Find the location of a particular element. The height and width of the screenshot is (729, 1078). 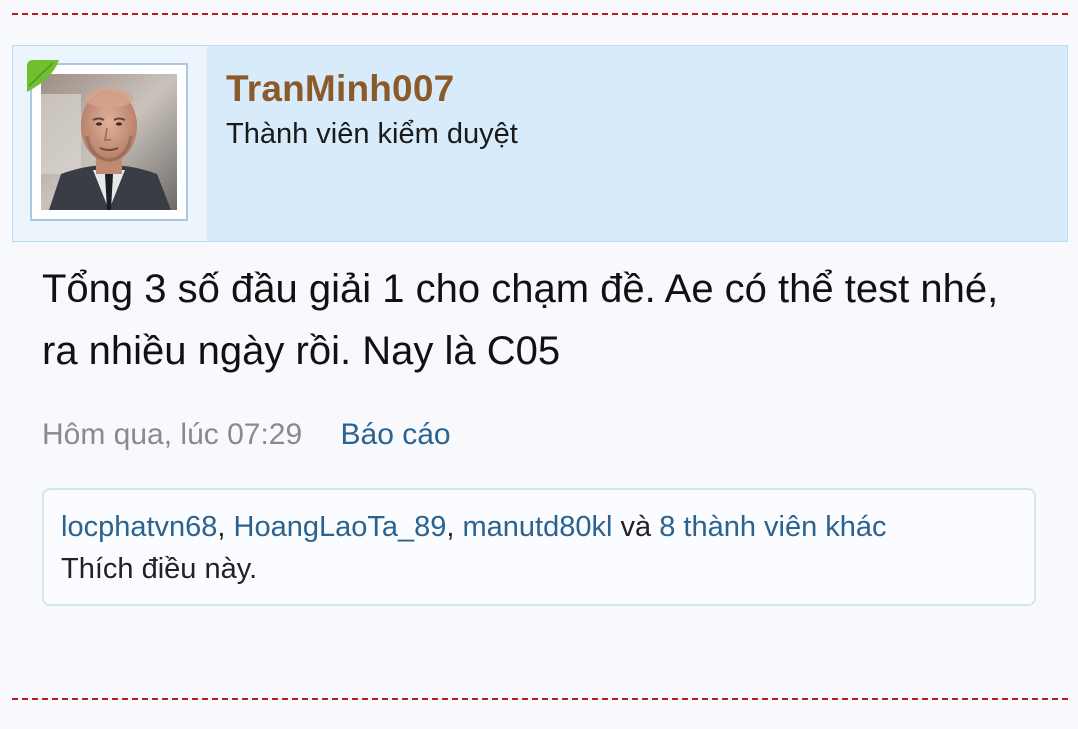

liker-link: locphatvn68 is located at coordinates (139, 527).